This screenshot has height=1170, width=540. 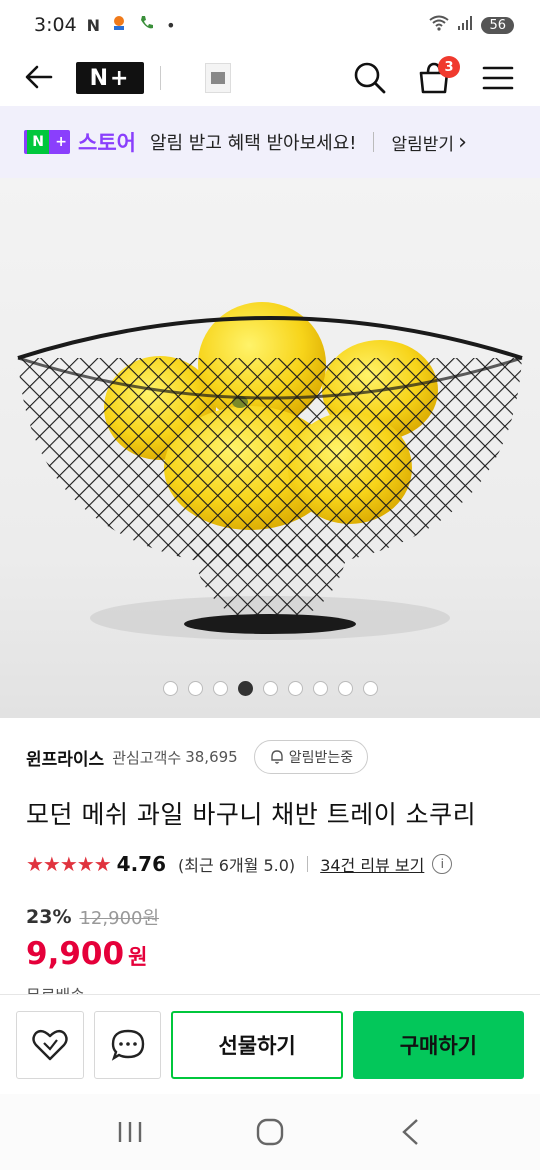 I want to click on menu-button, so click(x=498, y=78).